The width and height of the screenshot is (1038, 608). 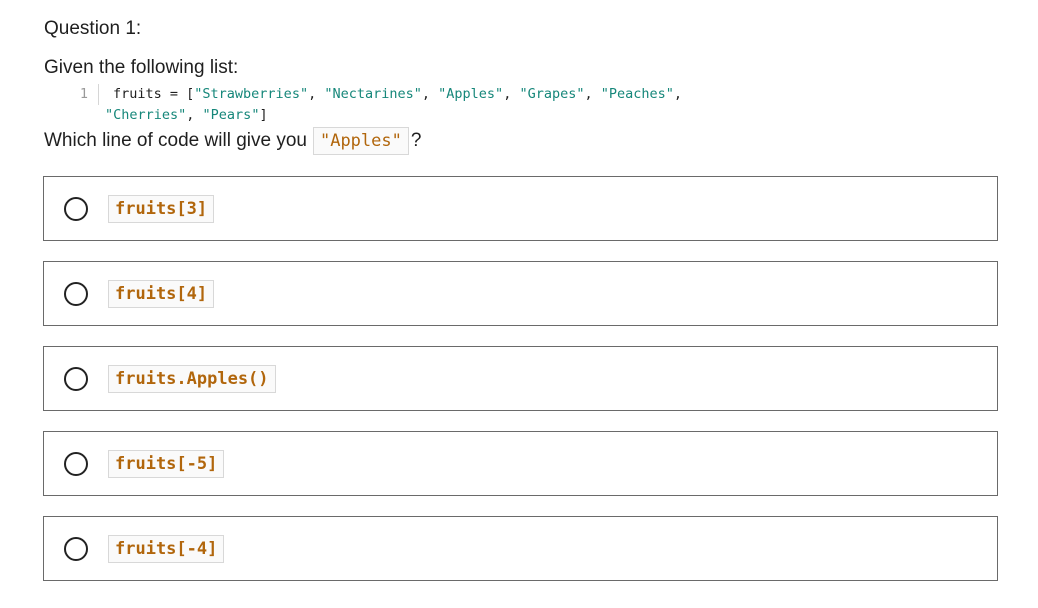 I want to click on code-line-continuation: "Cherries", "Pears"], so click(x=186, y=115).